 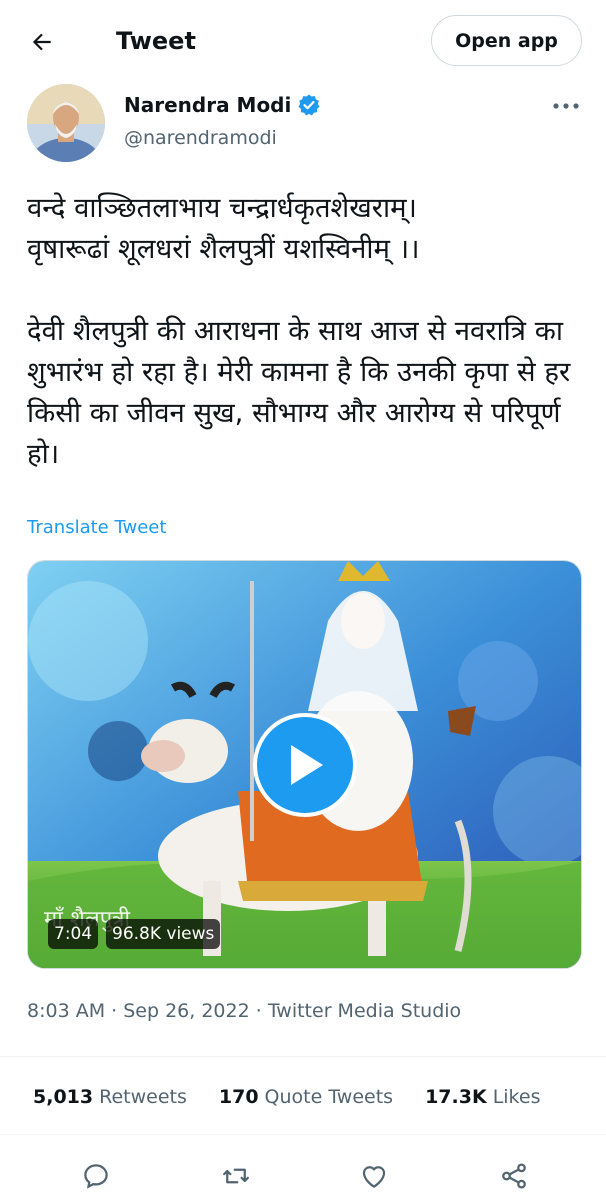 I want to click on reply-icon, so click(x=96, y=1176).